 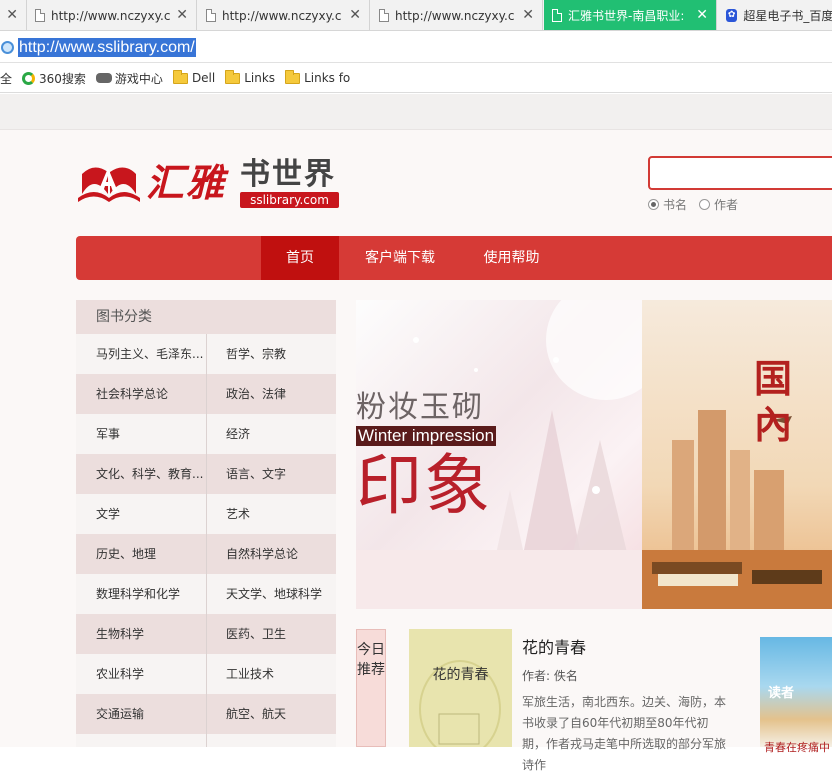 I want to click on logo-sub-text: 书世界, so click(x=288, y=174).